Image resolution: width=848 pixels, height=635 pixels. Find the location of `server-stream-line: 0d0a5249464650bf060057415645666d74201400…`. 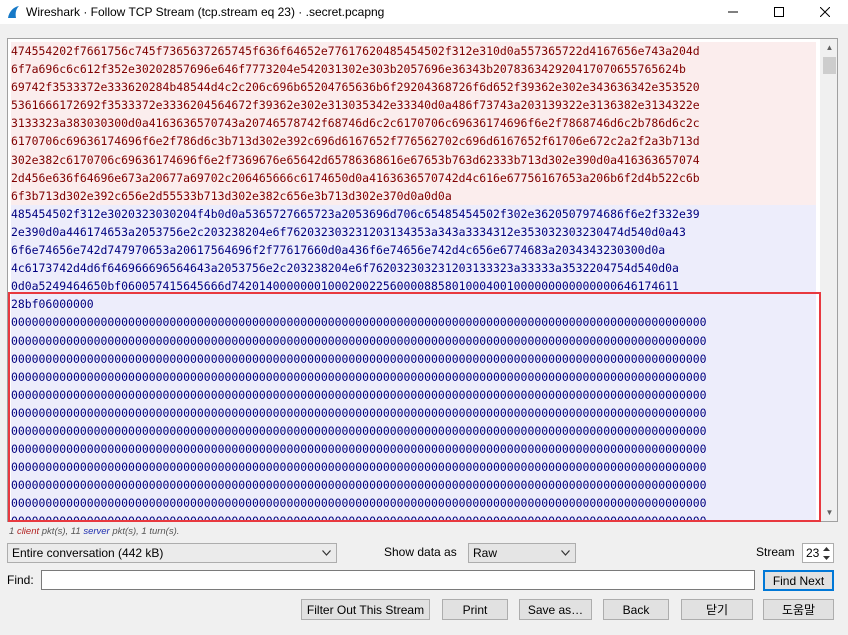

server-stream-line: 0d0a5249464650bf060057415645666d74201400… is located at coordinates (413, 286).